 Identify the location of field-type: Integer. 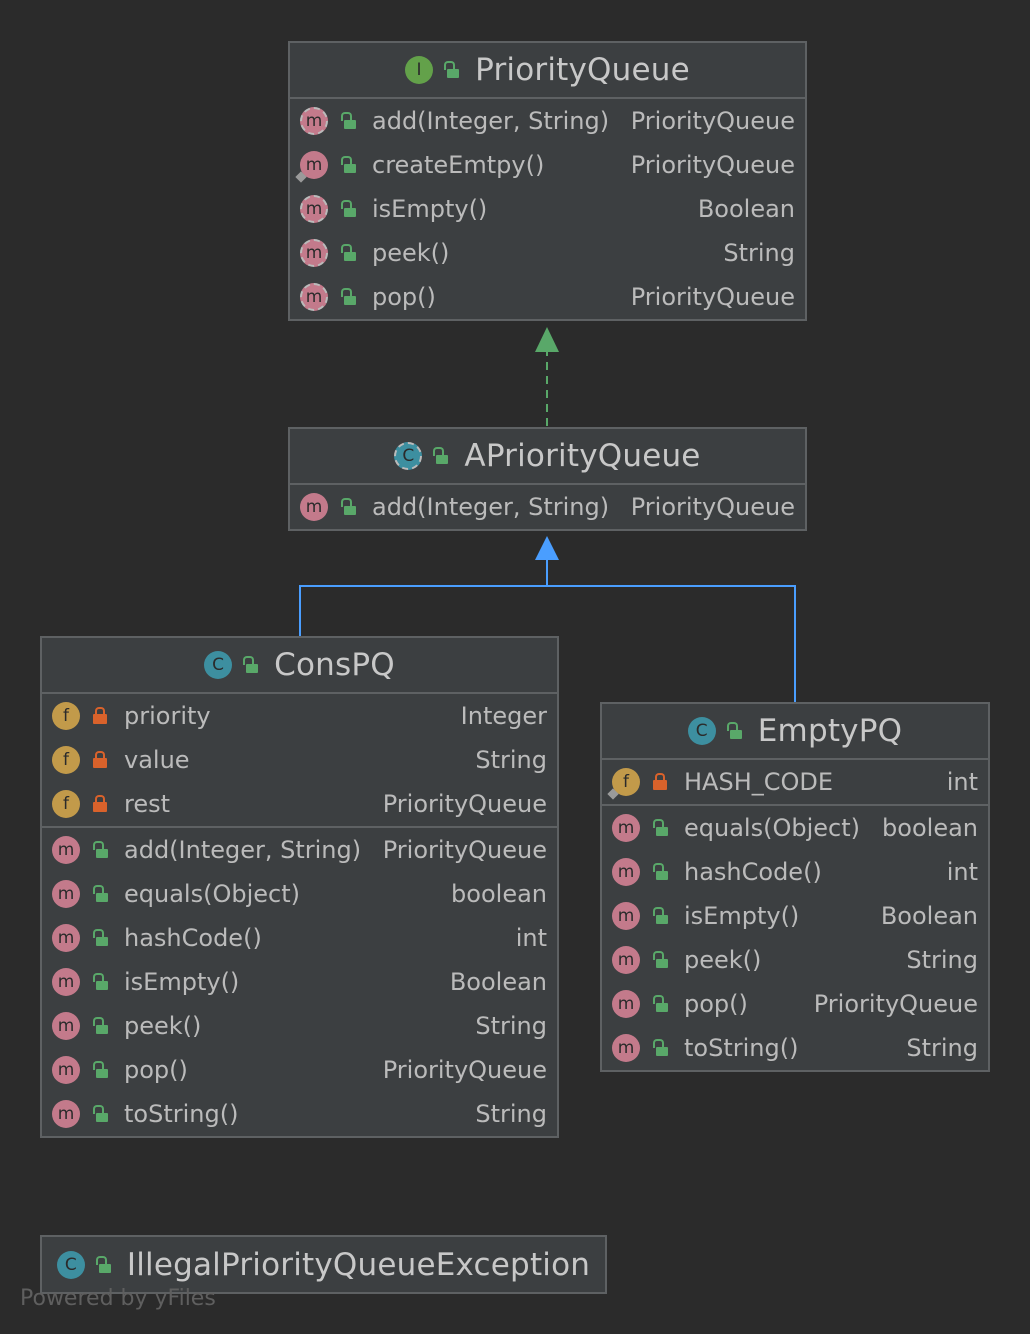
(503, 716).